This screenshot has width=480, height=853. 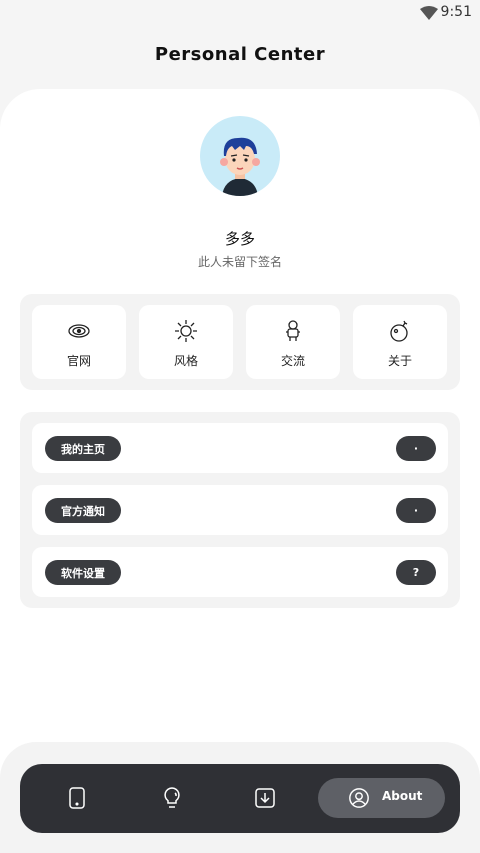 What do you see at coordinates (240, 572) in the screenshot?
I see `menu-item-settings: 软件设置 ?` at bounding box center [240, 572].